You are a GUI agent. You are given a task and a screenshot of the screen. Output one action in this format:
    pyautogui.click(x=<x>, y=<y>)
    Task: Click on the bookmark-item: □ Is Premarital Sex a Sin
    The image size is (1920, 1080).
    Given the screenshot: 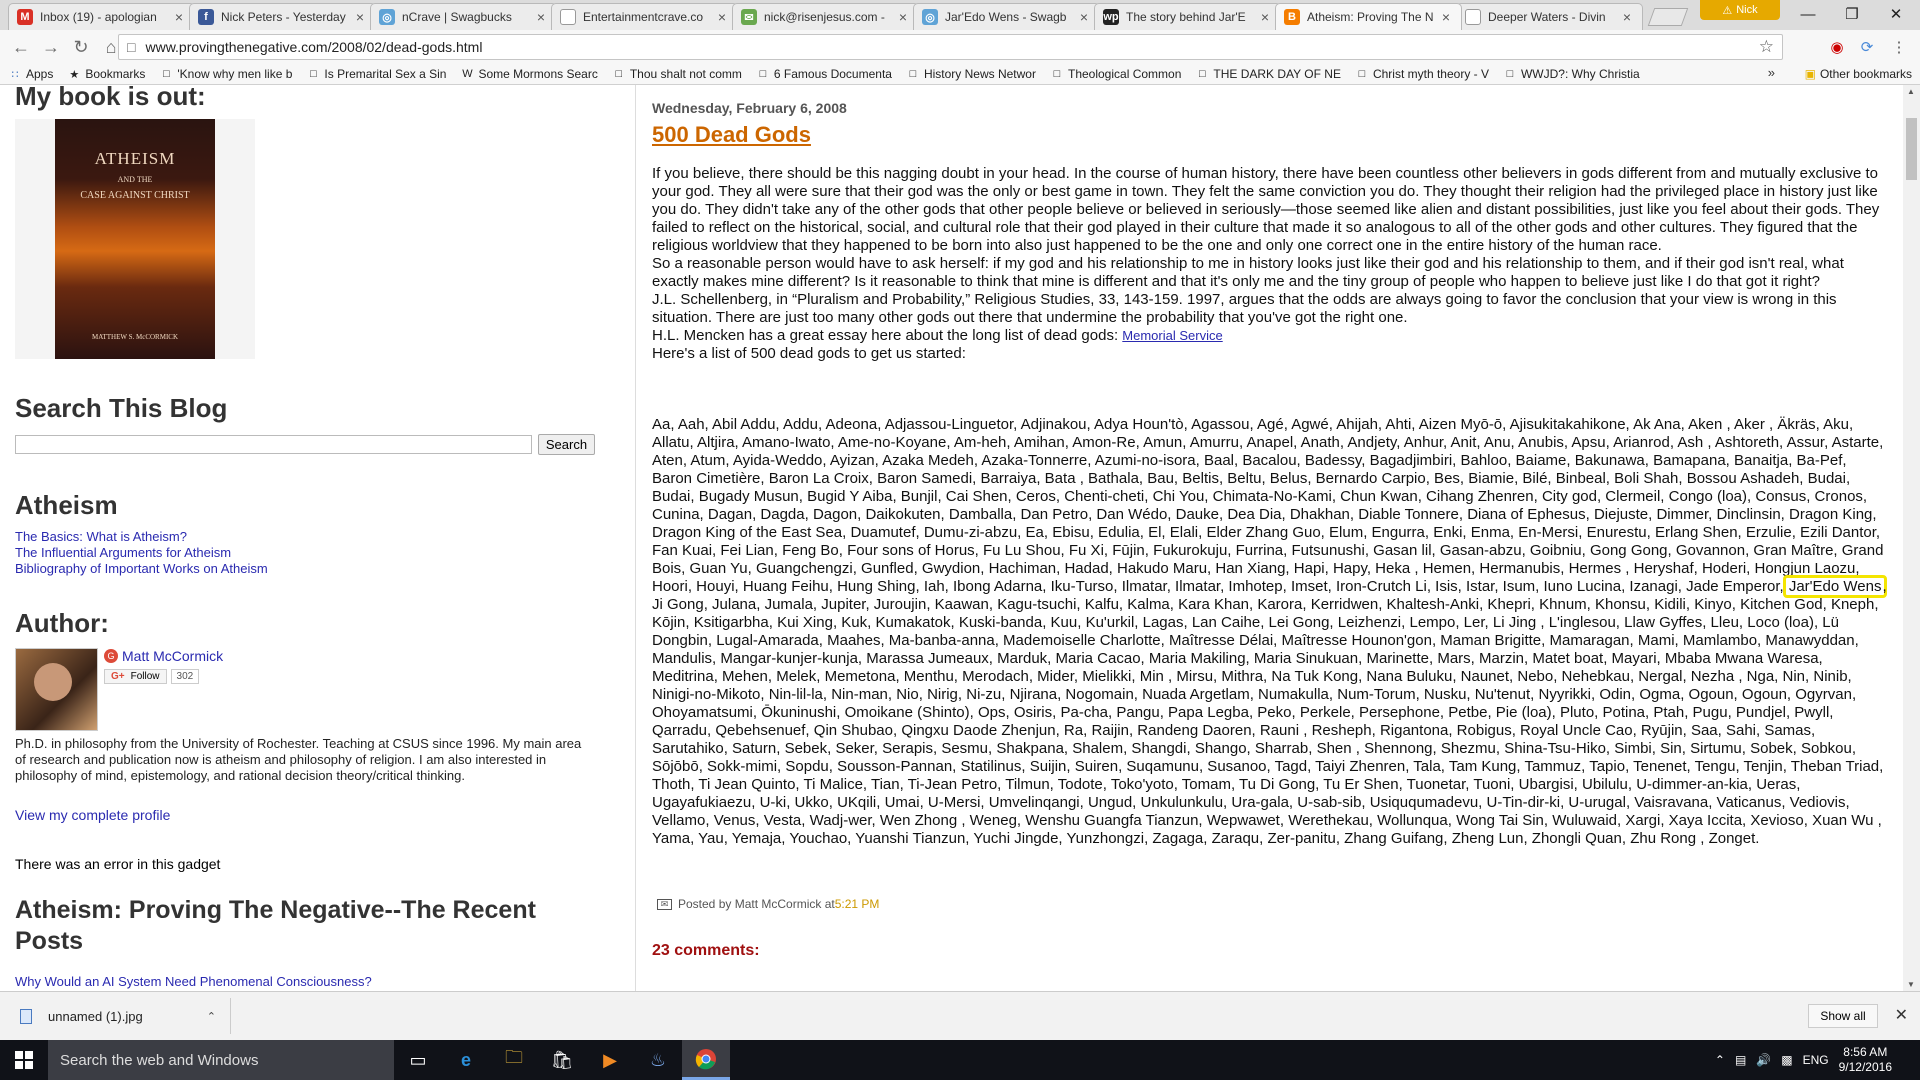 What is the action you would take?
    pyautogui.click(x=376, y=74)
    